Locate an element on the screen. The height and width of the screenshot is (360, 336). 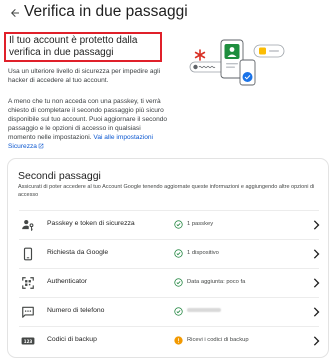
sms-icon is located at coordinates (28, 312).